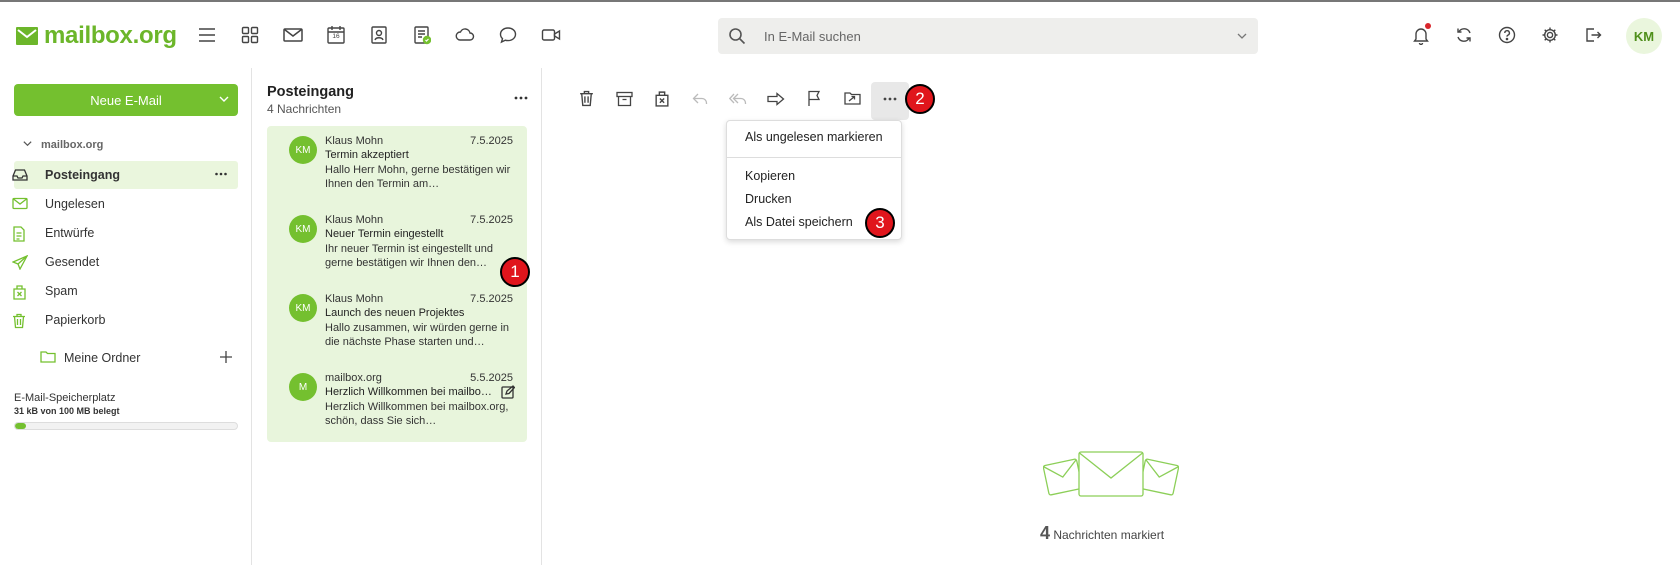  Describe the element at coordinates (1044, 533) in the screenshot. I see `selection-count: 4` at that location.